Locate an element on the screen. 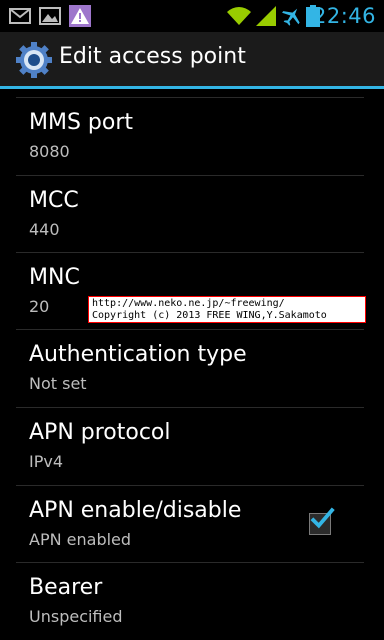 This screenshot has height=640, width=384. status-time: 22:46 is located at coordinates (344, 16).